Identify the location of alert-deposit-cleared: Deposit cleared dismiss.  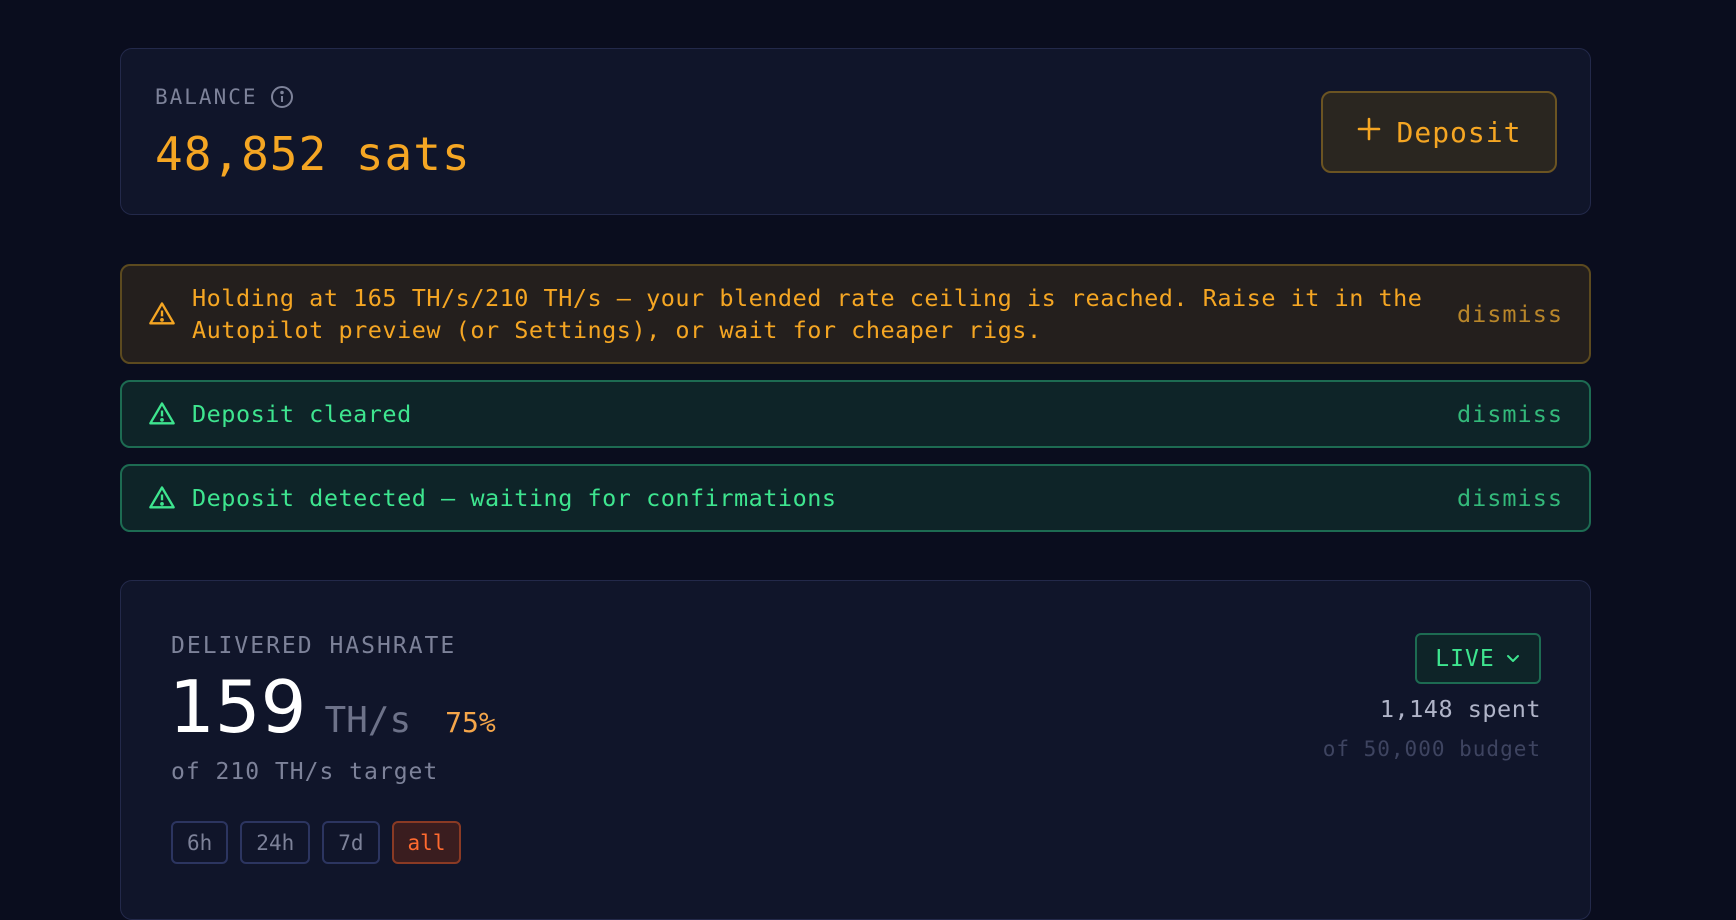
(855, 414).